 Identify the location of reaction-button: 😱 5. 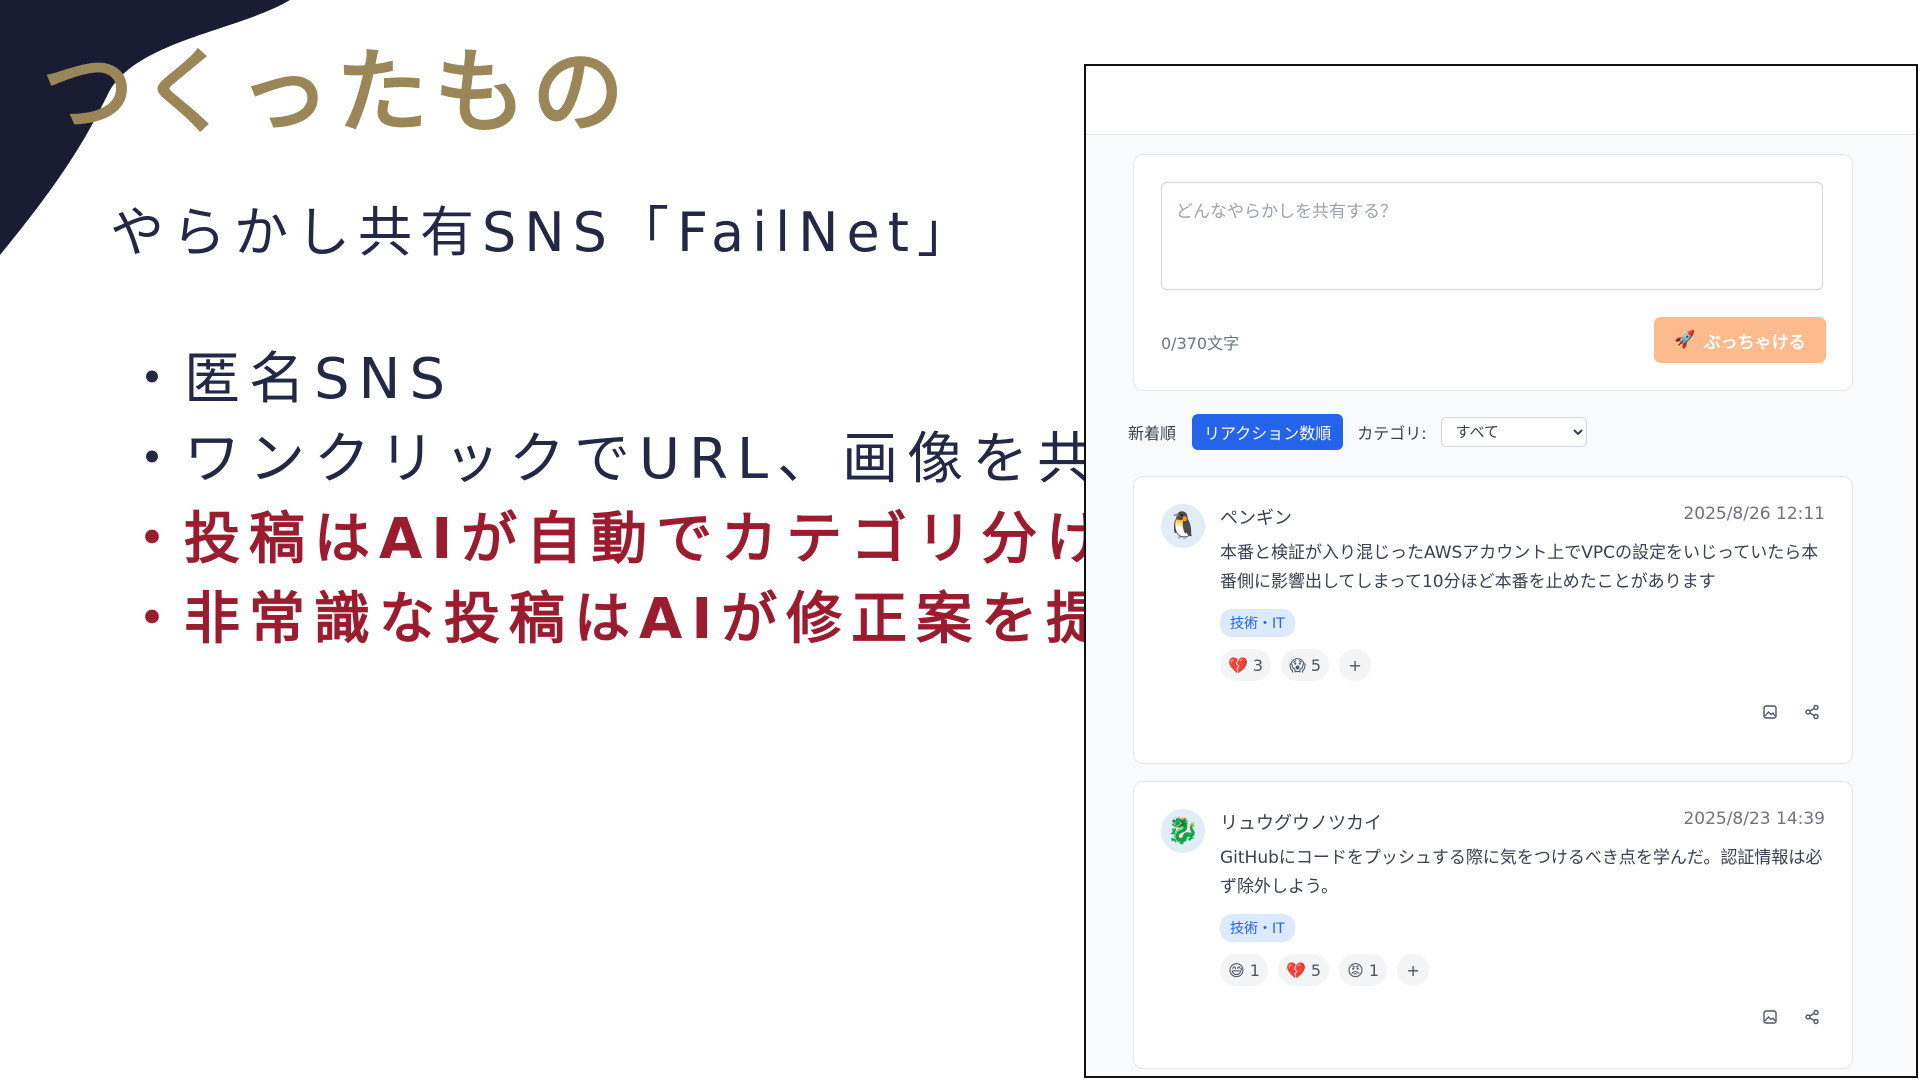
(1305, 665).